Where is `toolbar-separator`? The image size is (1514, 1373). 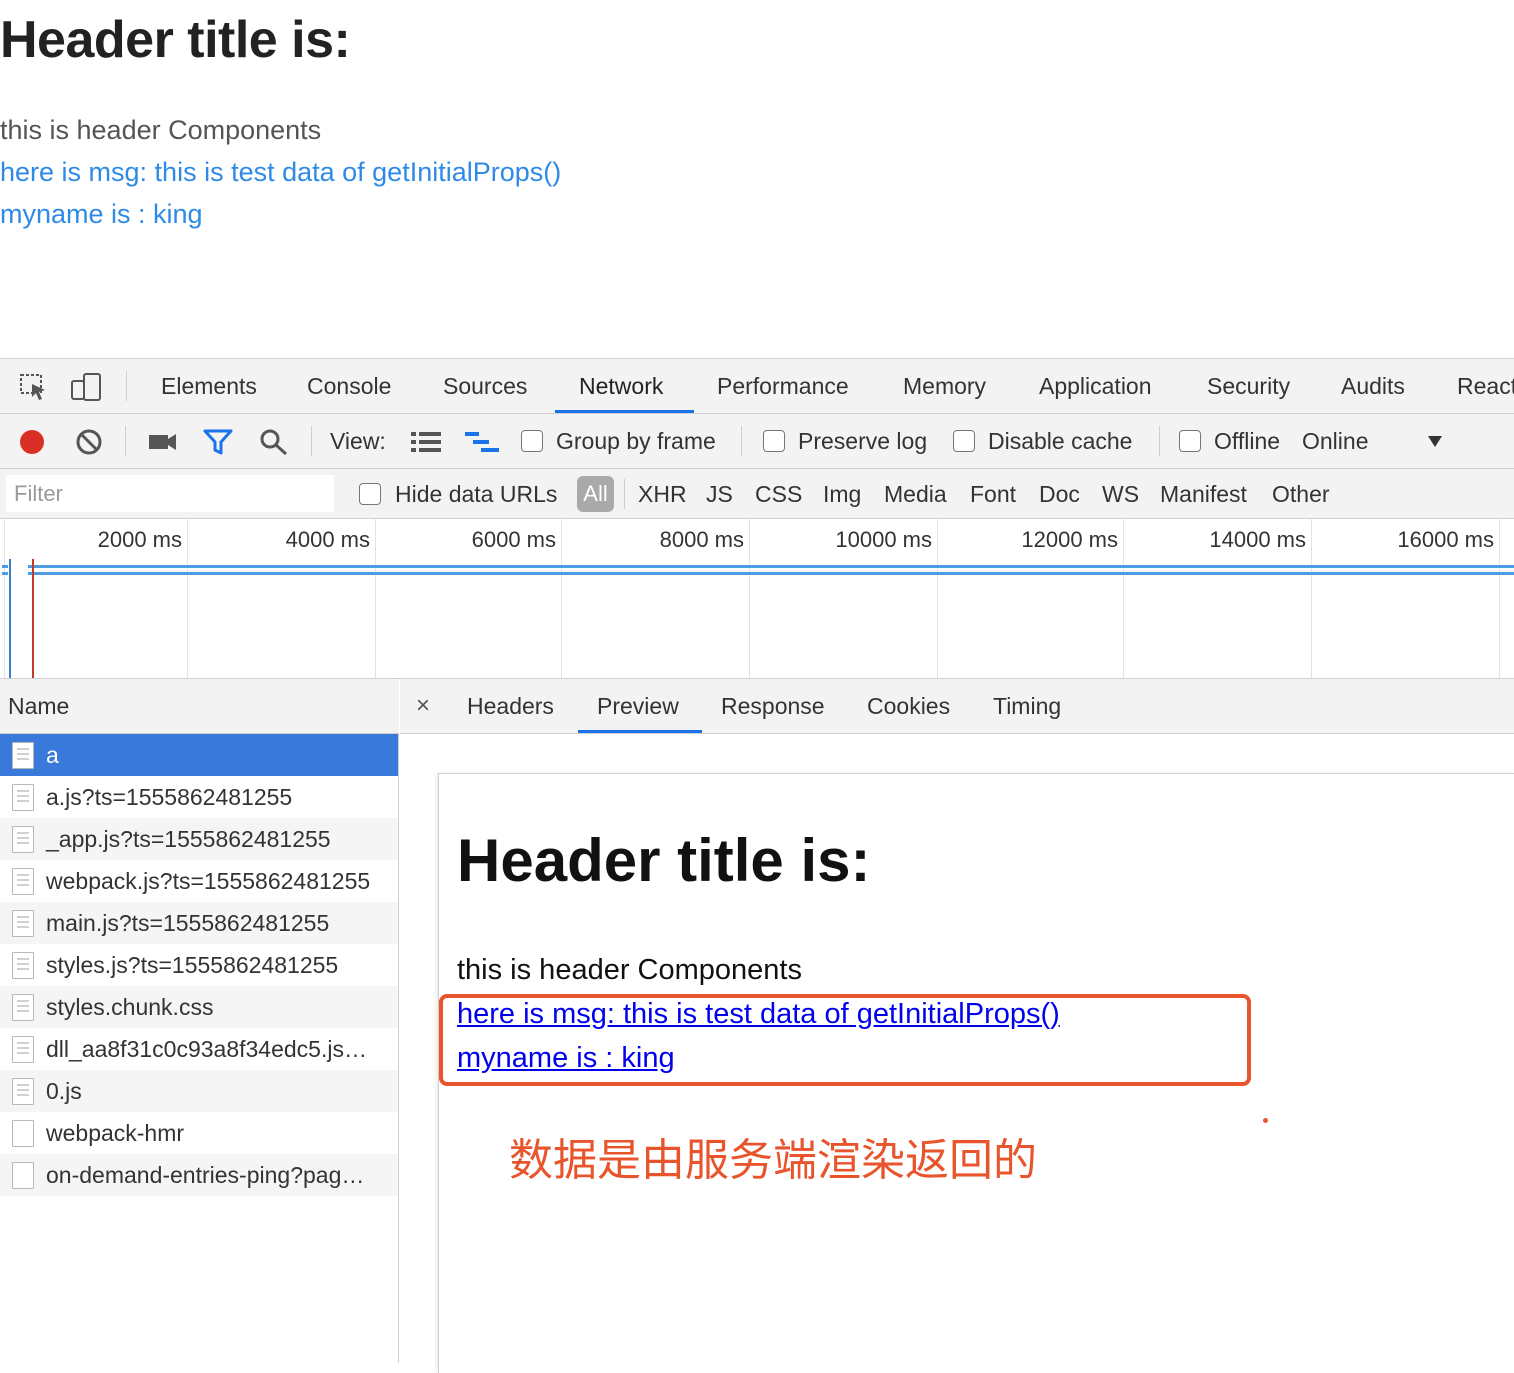
toolbar-separator is located at coordinates (125, 441).